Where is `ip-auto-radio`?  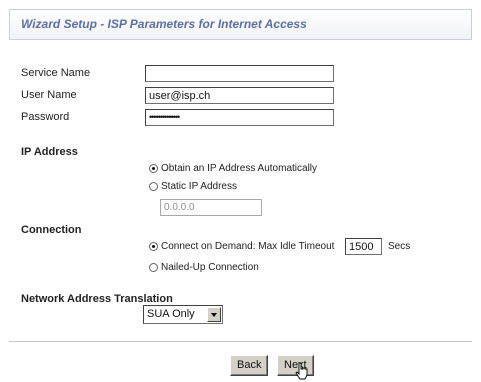 ip-auto-radio is located at coordinates (153, 168).